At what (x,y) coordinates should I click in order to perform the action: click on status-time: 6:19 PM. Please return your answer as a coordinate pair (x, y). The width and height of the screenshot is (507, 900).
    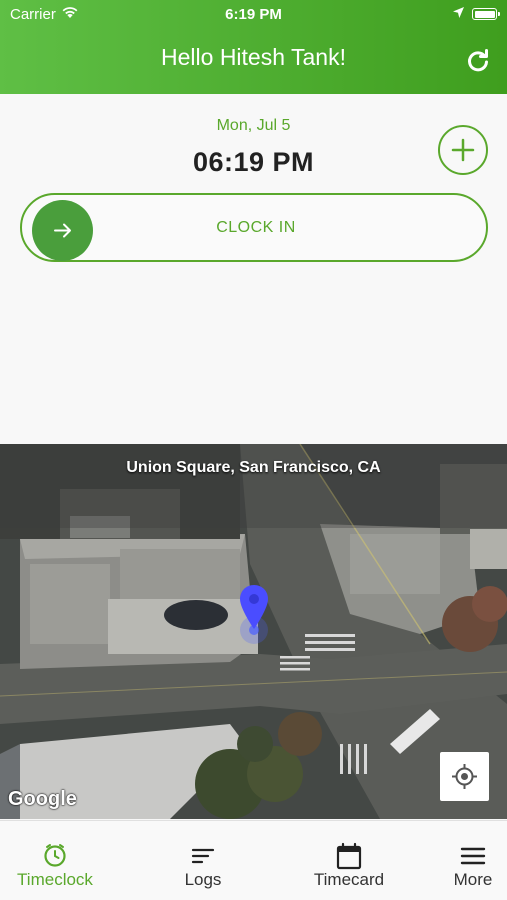
    Looking at the image, I should click on (253, 14).